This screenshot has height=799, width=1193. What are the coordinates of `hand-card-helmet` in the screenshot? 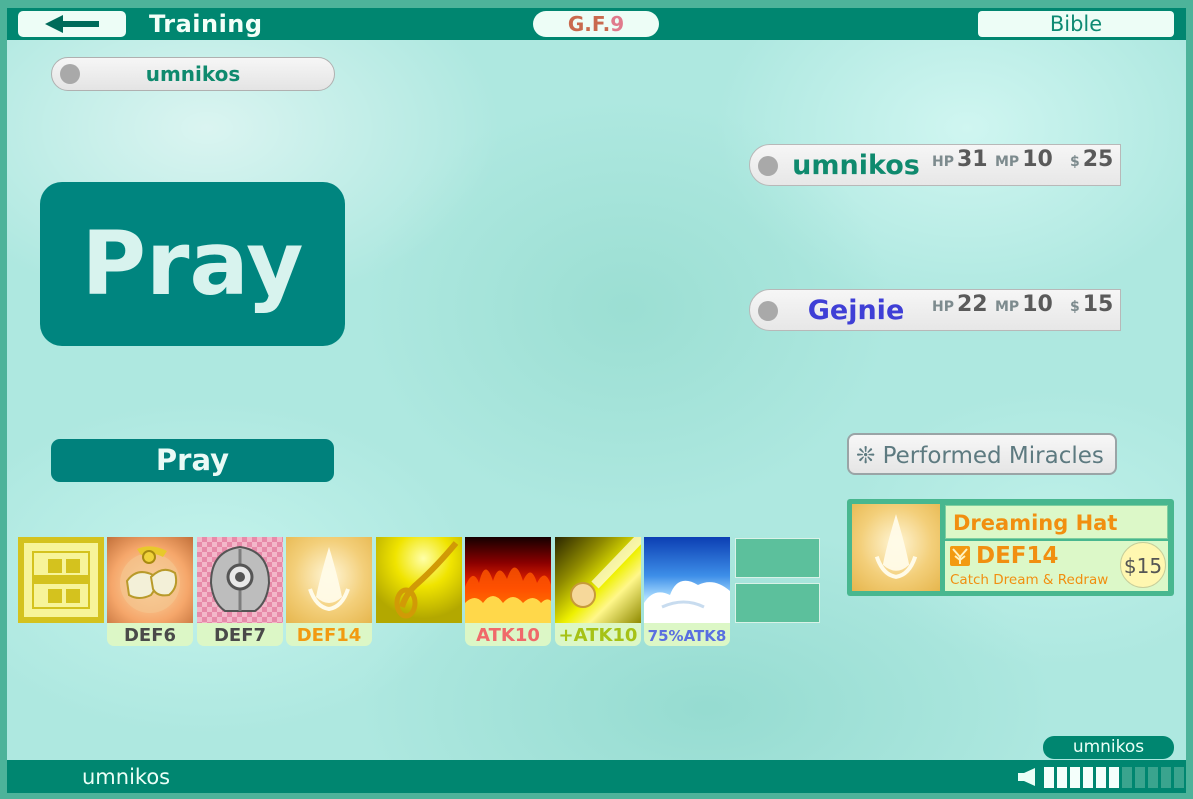 It's located at (240, 580).